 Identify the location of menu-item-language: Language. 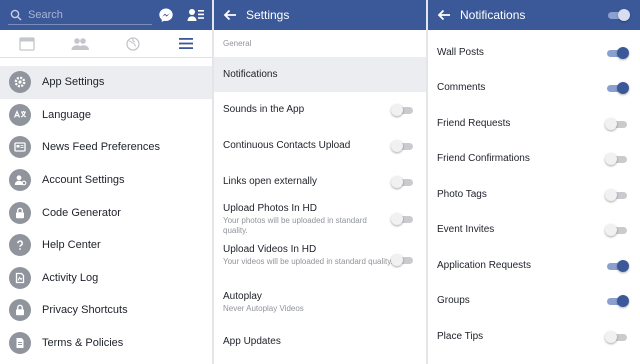
(106, 115).